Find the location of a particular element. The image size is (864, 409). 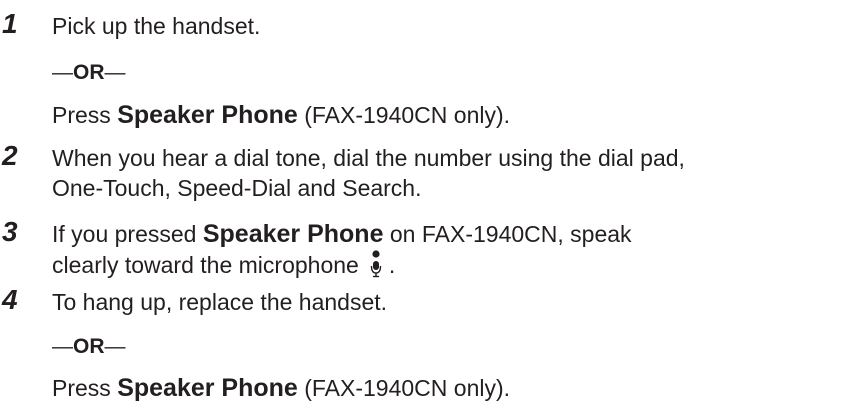

step-4-alt-suffix: (FAX-1940CN only). is located at coordinates (404, 388).